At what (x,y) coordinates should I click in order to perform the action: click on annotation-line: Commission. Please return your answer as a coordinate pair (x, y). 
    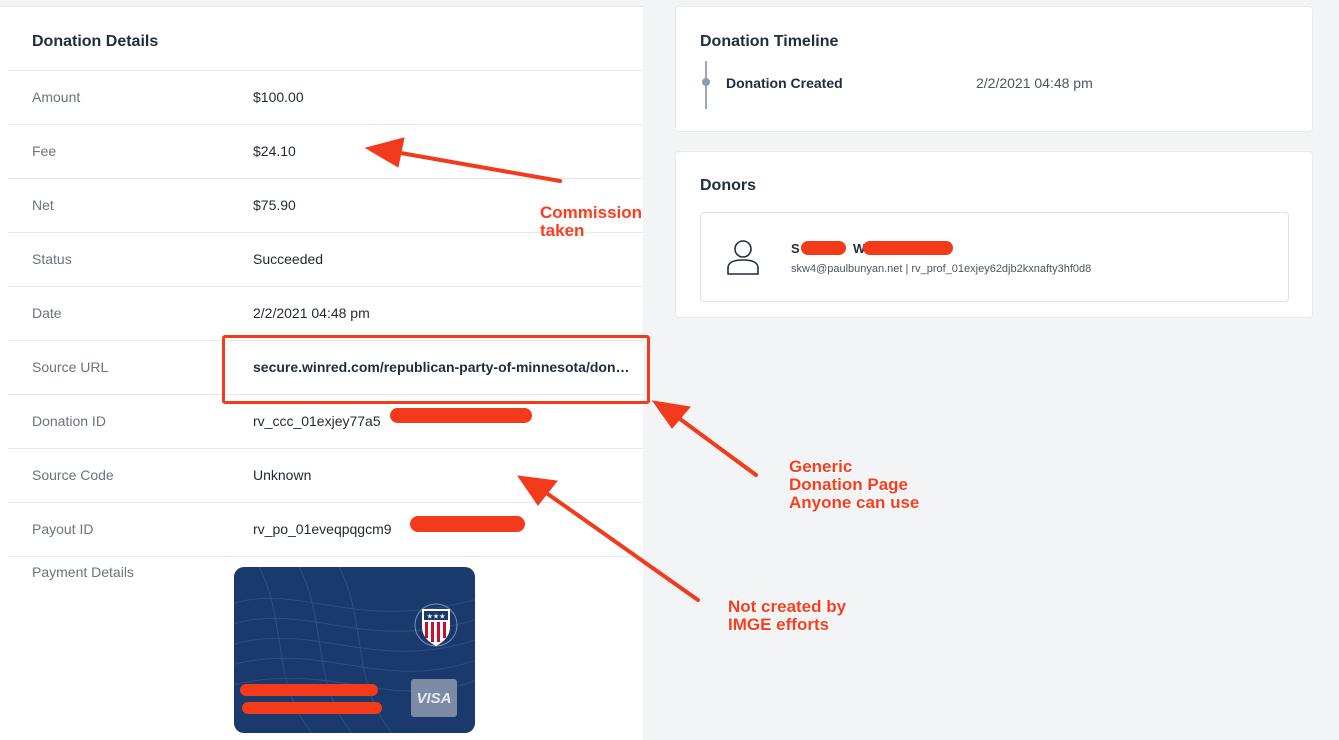
    Looking at the image, I should click on (591, 212).